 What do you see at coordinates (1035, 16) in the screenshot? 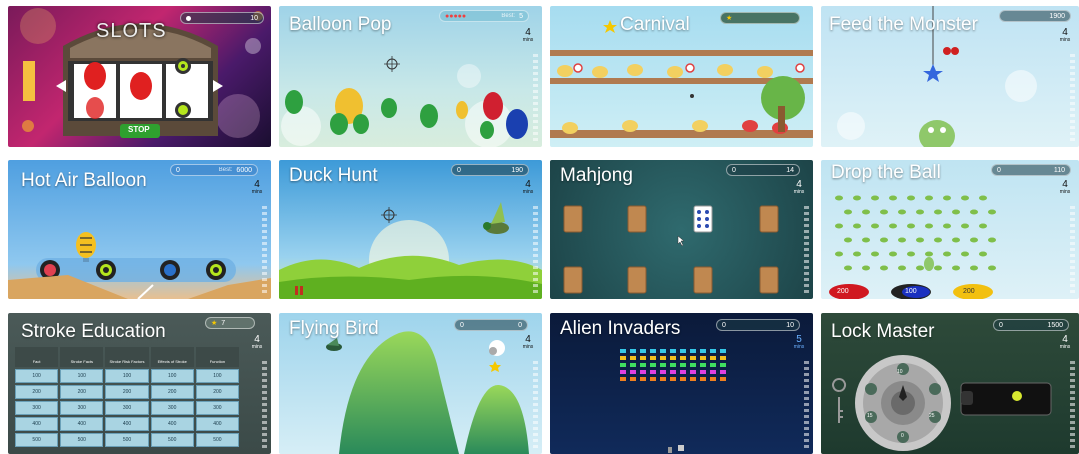
I see `feed-monster-hud: 1900` at bounding box center [1035, 16].